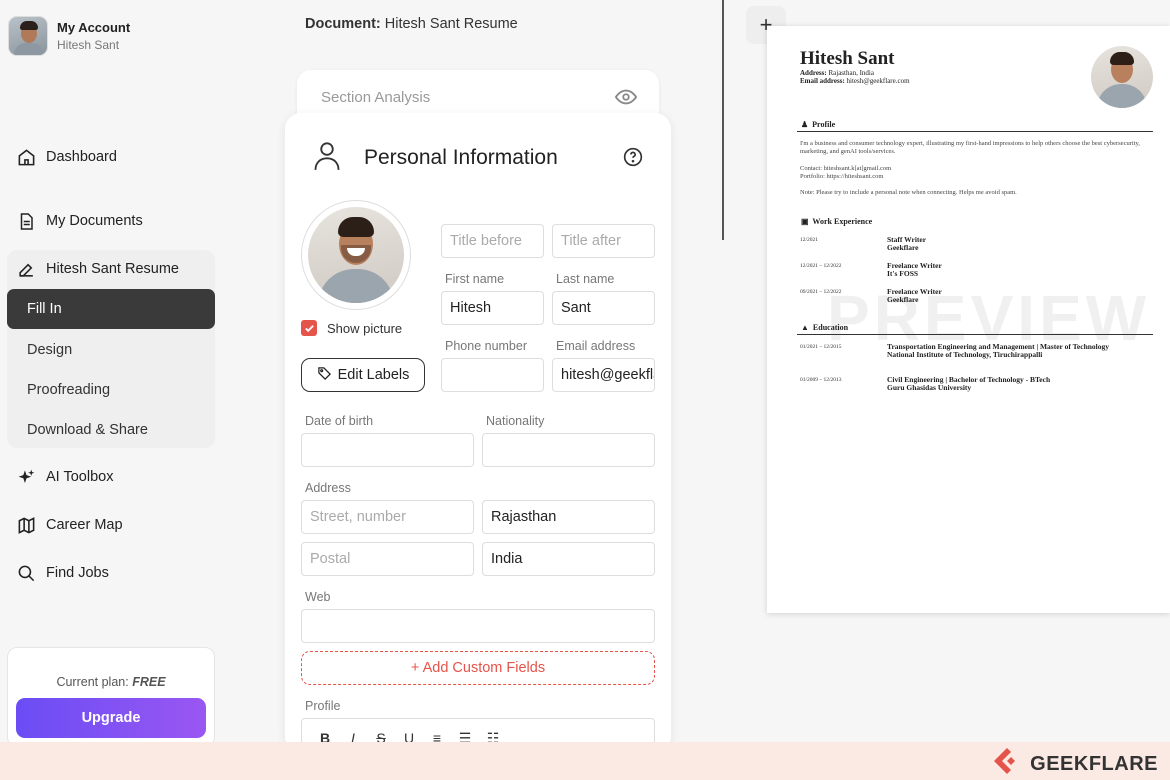  I want to click on nav-find-jobs-label: Find Jobs, so click(77, 573).